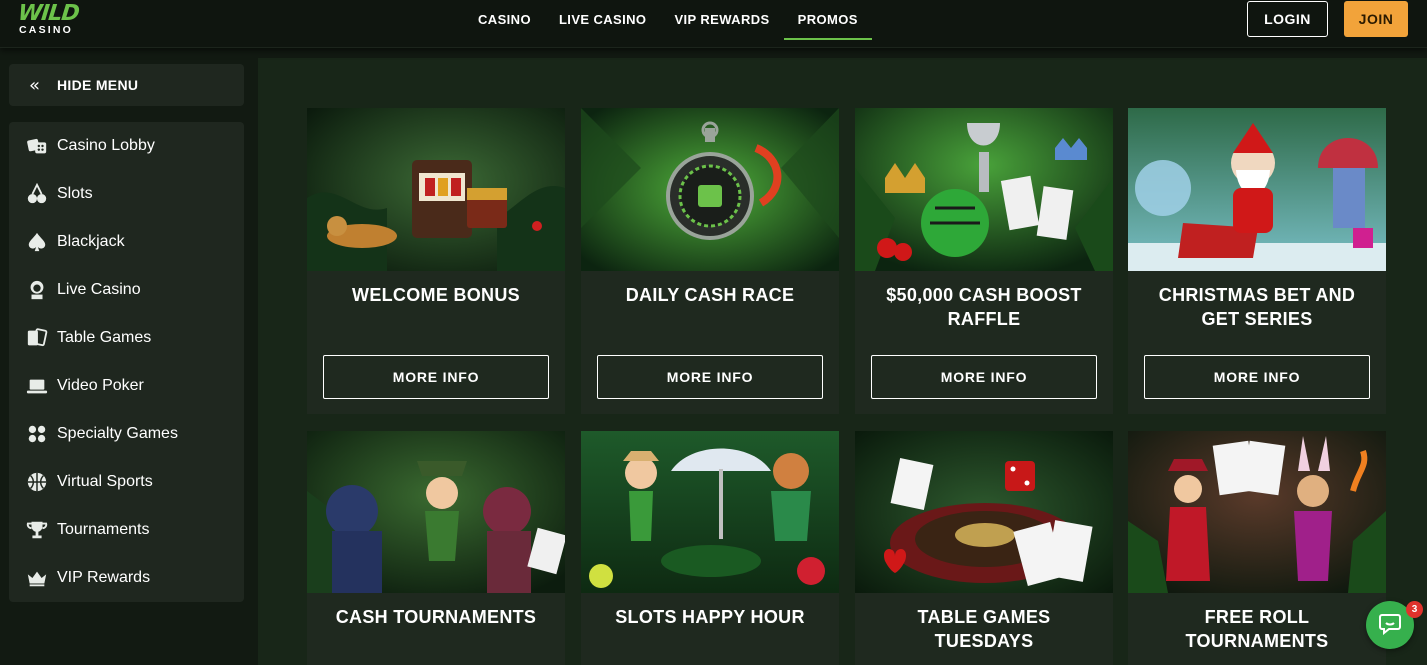 This screenshot has height=665, width=1427. What do you see at coordinates (37, 146) in the screenshot?
I see `dice-icon` at bounding box center [37, 146].